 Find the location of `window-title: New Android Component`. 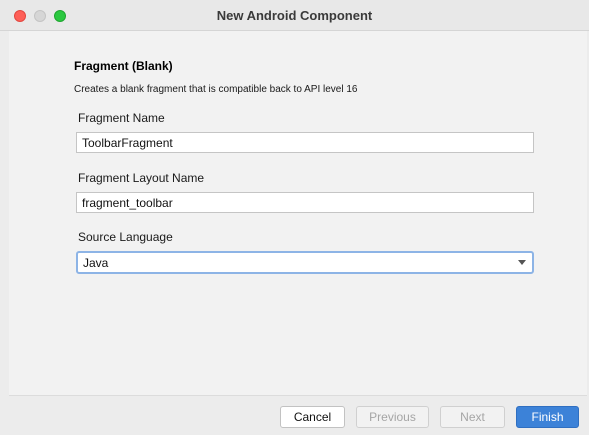

window-title: New Android Component is located at coordinates (294, 15).